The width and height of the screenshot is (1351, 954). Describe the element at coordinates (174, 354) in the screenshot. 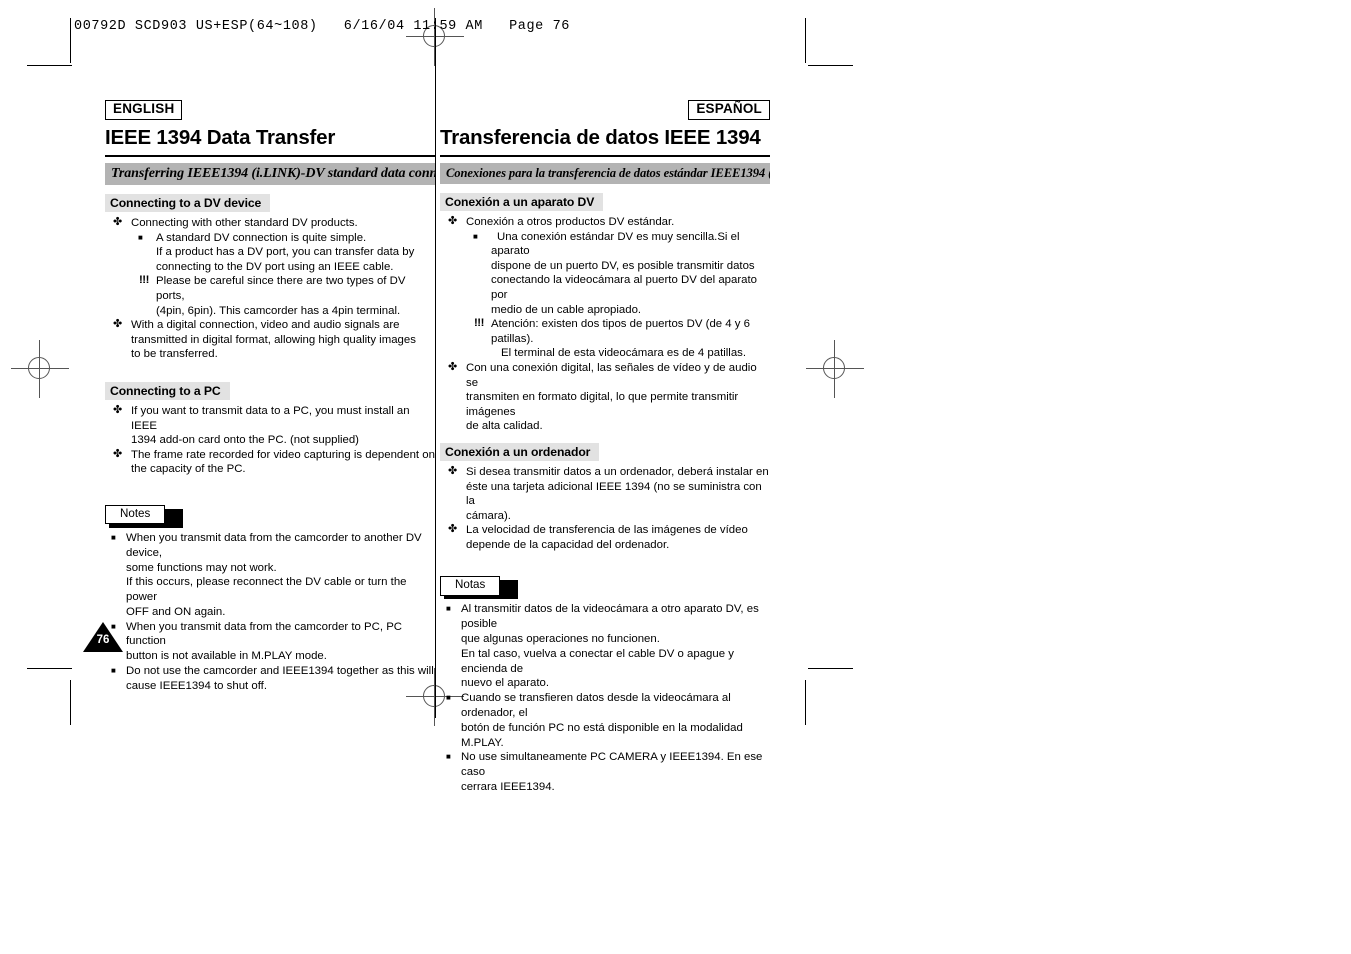

I see `list-item-continuation: to be transferred.` at that location.